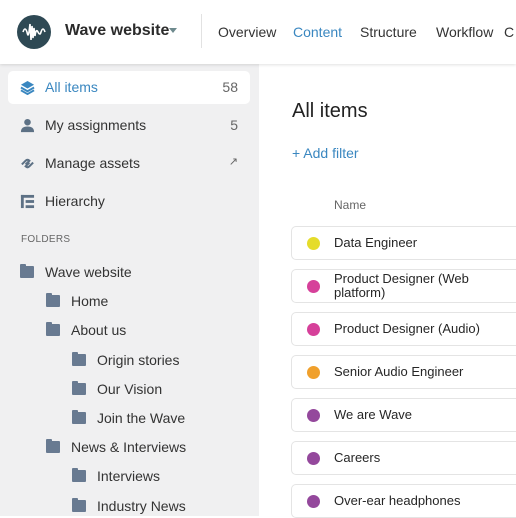 This screenshot has width=516, height=518. What do you see at coordinates (129, 201) in the screenshot?
I see `sidebar-item-hierarchy: Hierarchy` at bounding box center [129, 201].